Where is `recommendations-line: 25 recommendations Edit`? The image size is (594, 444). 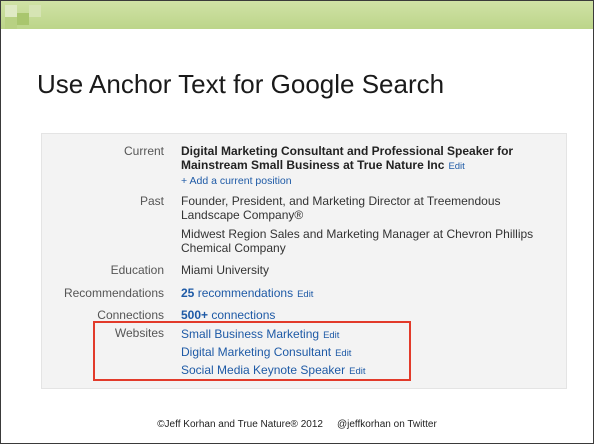
recommendations-line: 25 recommendations Edit is located at coordinates (370, 294).